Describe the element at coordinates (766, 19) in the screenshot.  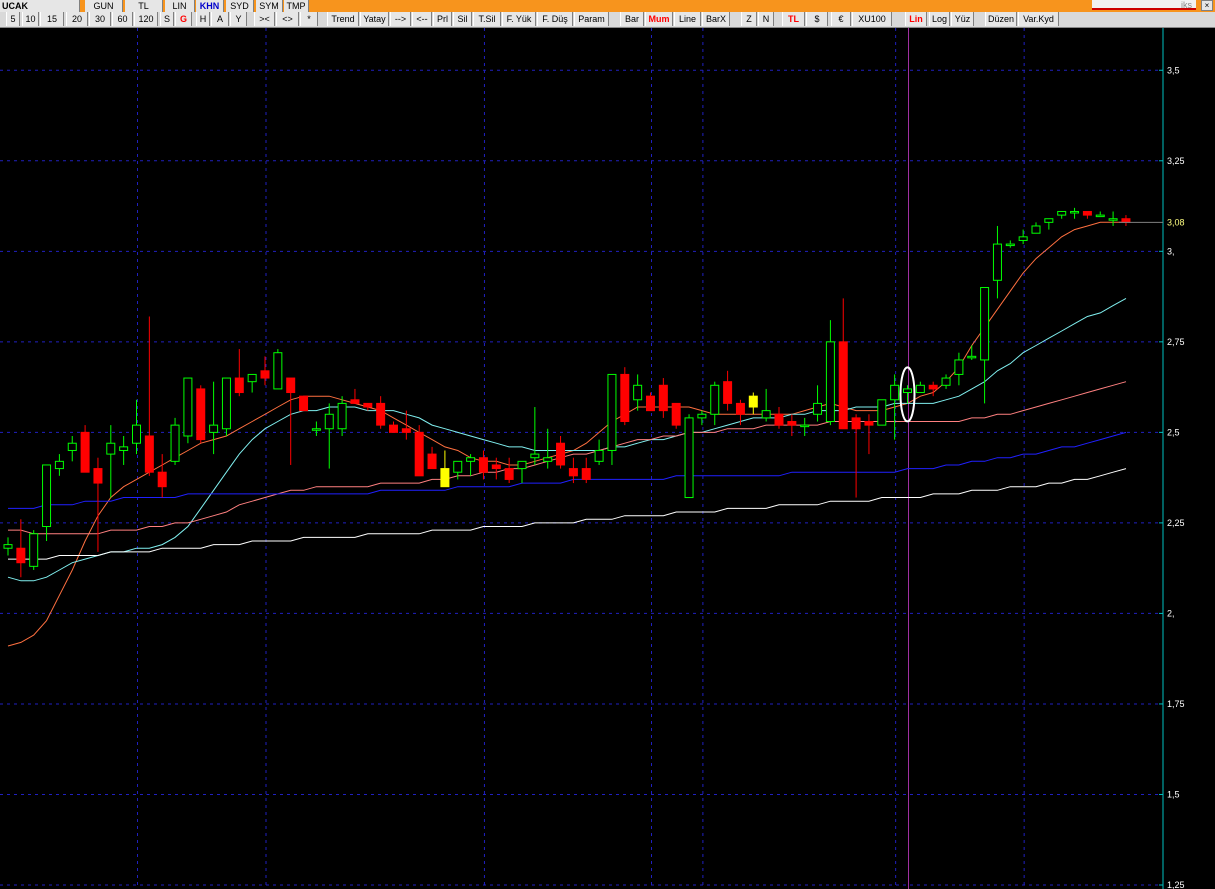
I see `toolbar-button-30: N` at that location.